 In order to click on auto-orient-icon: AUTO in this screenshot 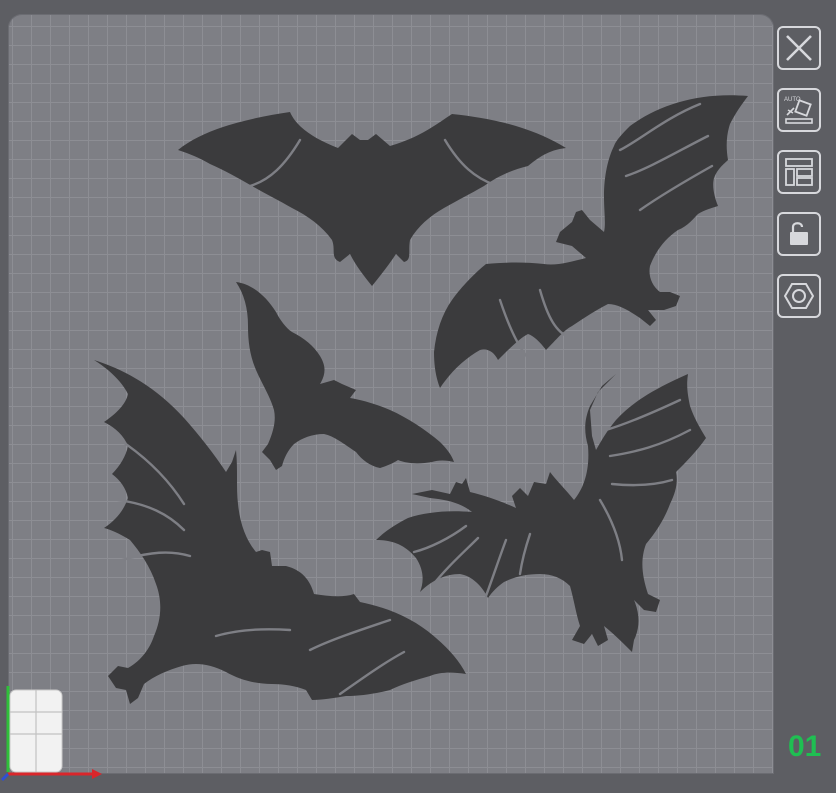, I will do `click(798, 110)`.